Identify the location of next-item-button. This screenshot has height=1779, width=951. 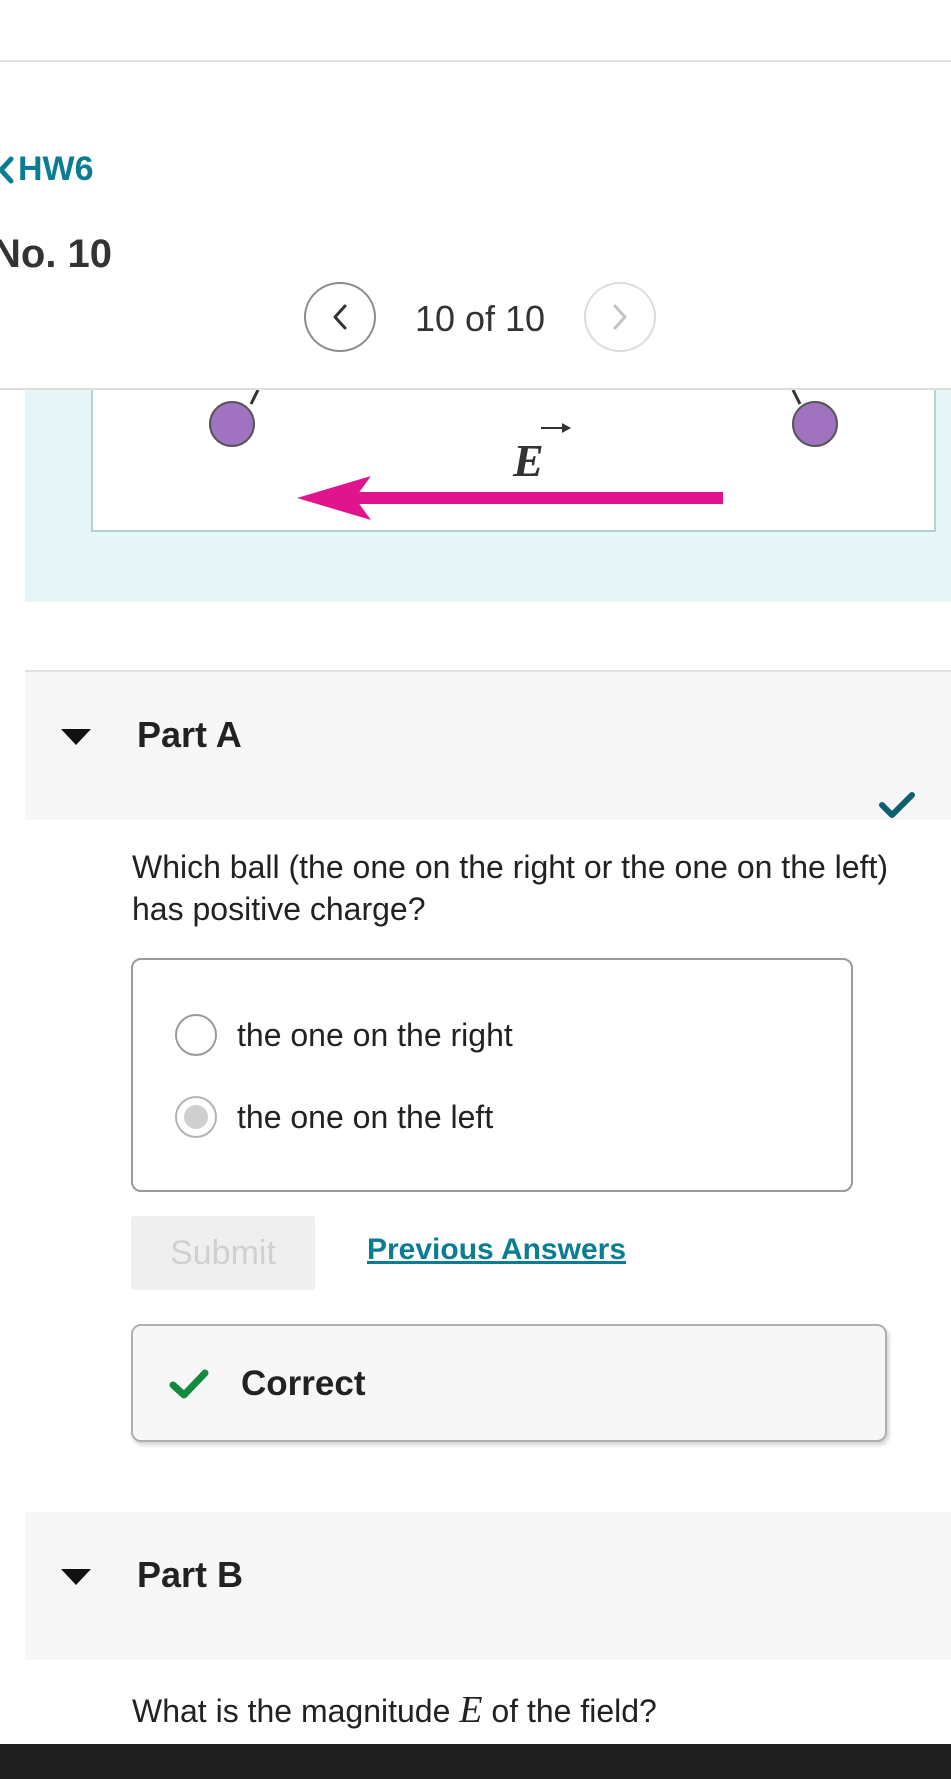
(620, 317).